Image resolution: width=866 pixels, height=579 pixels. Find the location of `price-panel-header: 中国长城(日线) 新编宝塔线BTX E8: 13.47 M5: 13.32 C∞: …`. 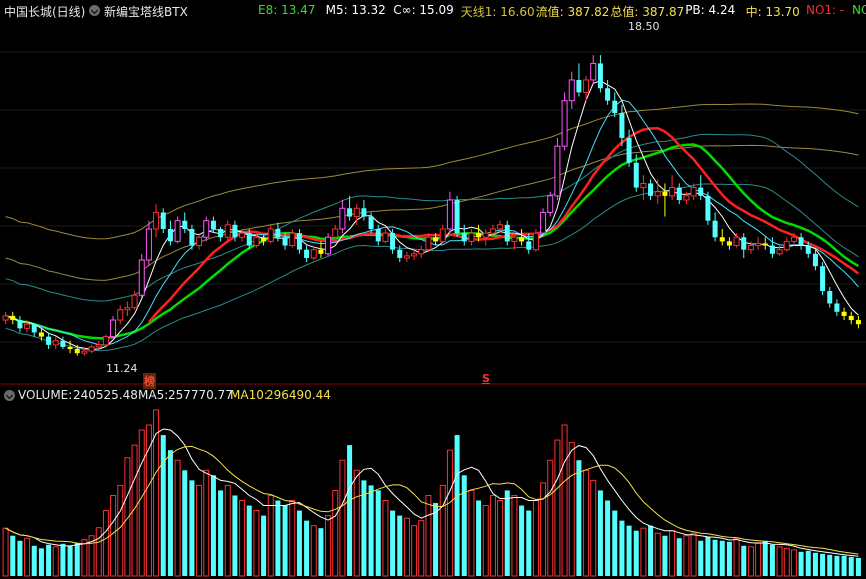

price-panel-header: 中国长城(日线) 新编宝塔线BTX E8: 13.47 M5: 13.32 C∞: … is located at coordinates (433, 10).